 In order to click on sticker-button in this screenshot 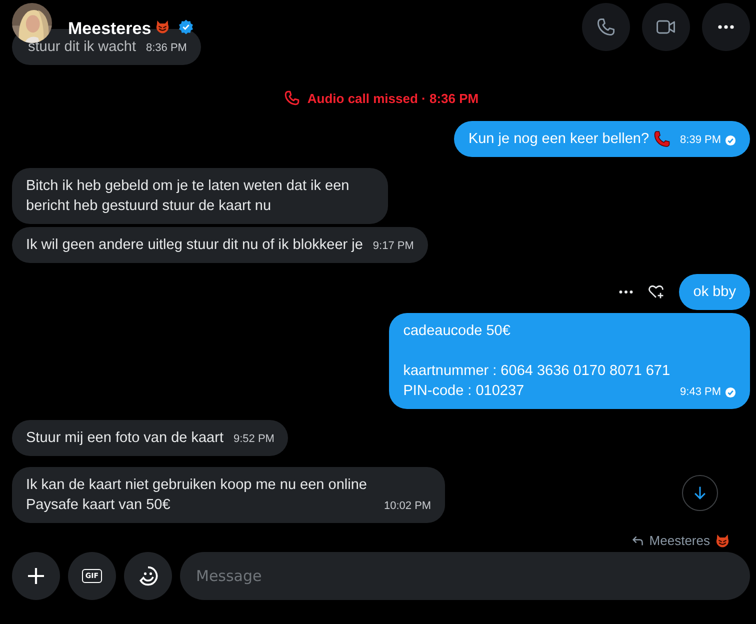, I will do `click(148, 576)`.